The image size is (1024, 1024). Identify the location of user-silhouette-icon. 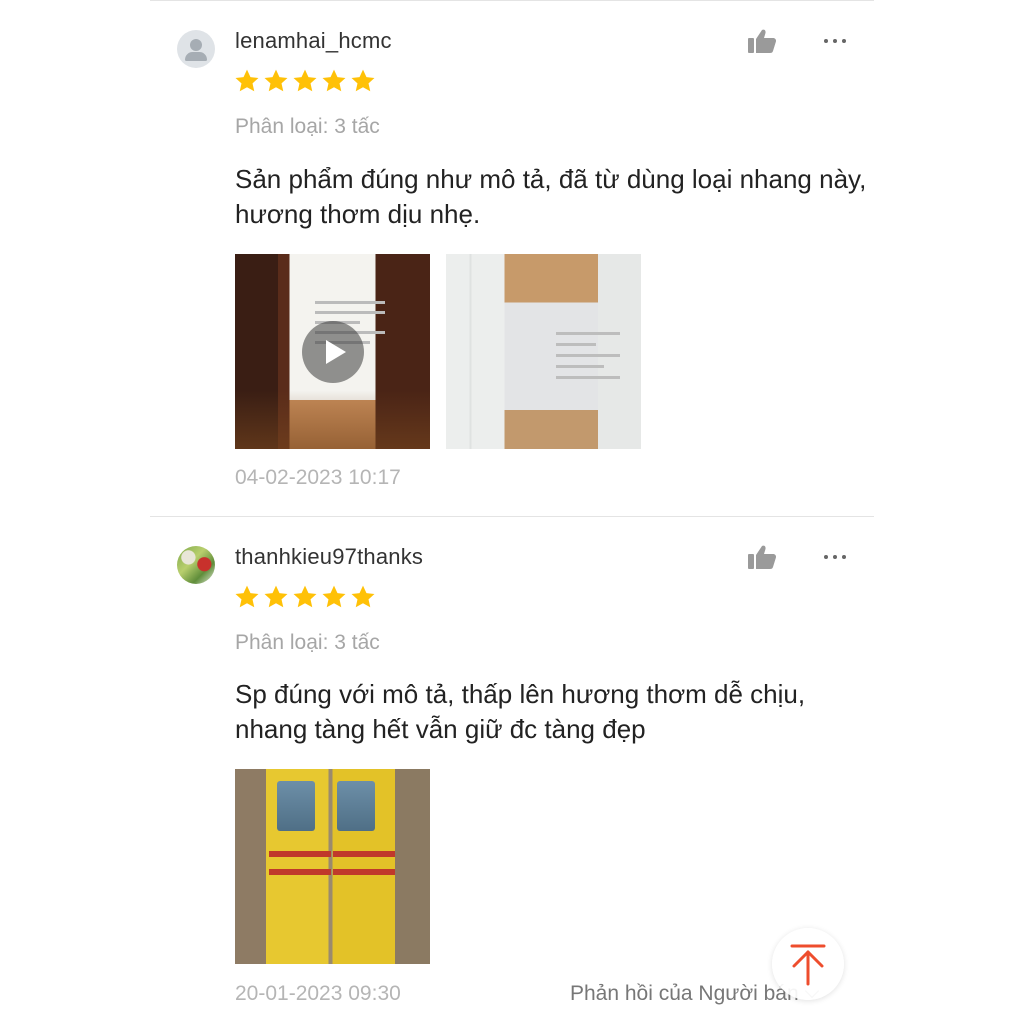
(196, 45).